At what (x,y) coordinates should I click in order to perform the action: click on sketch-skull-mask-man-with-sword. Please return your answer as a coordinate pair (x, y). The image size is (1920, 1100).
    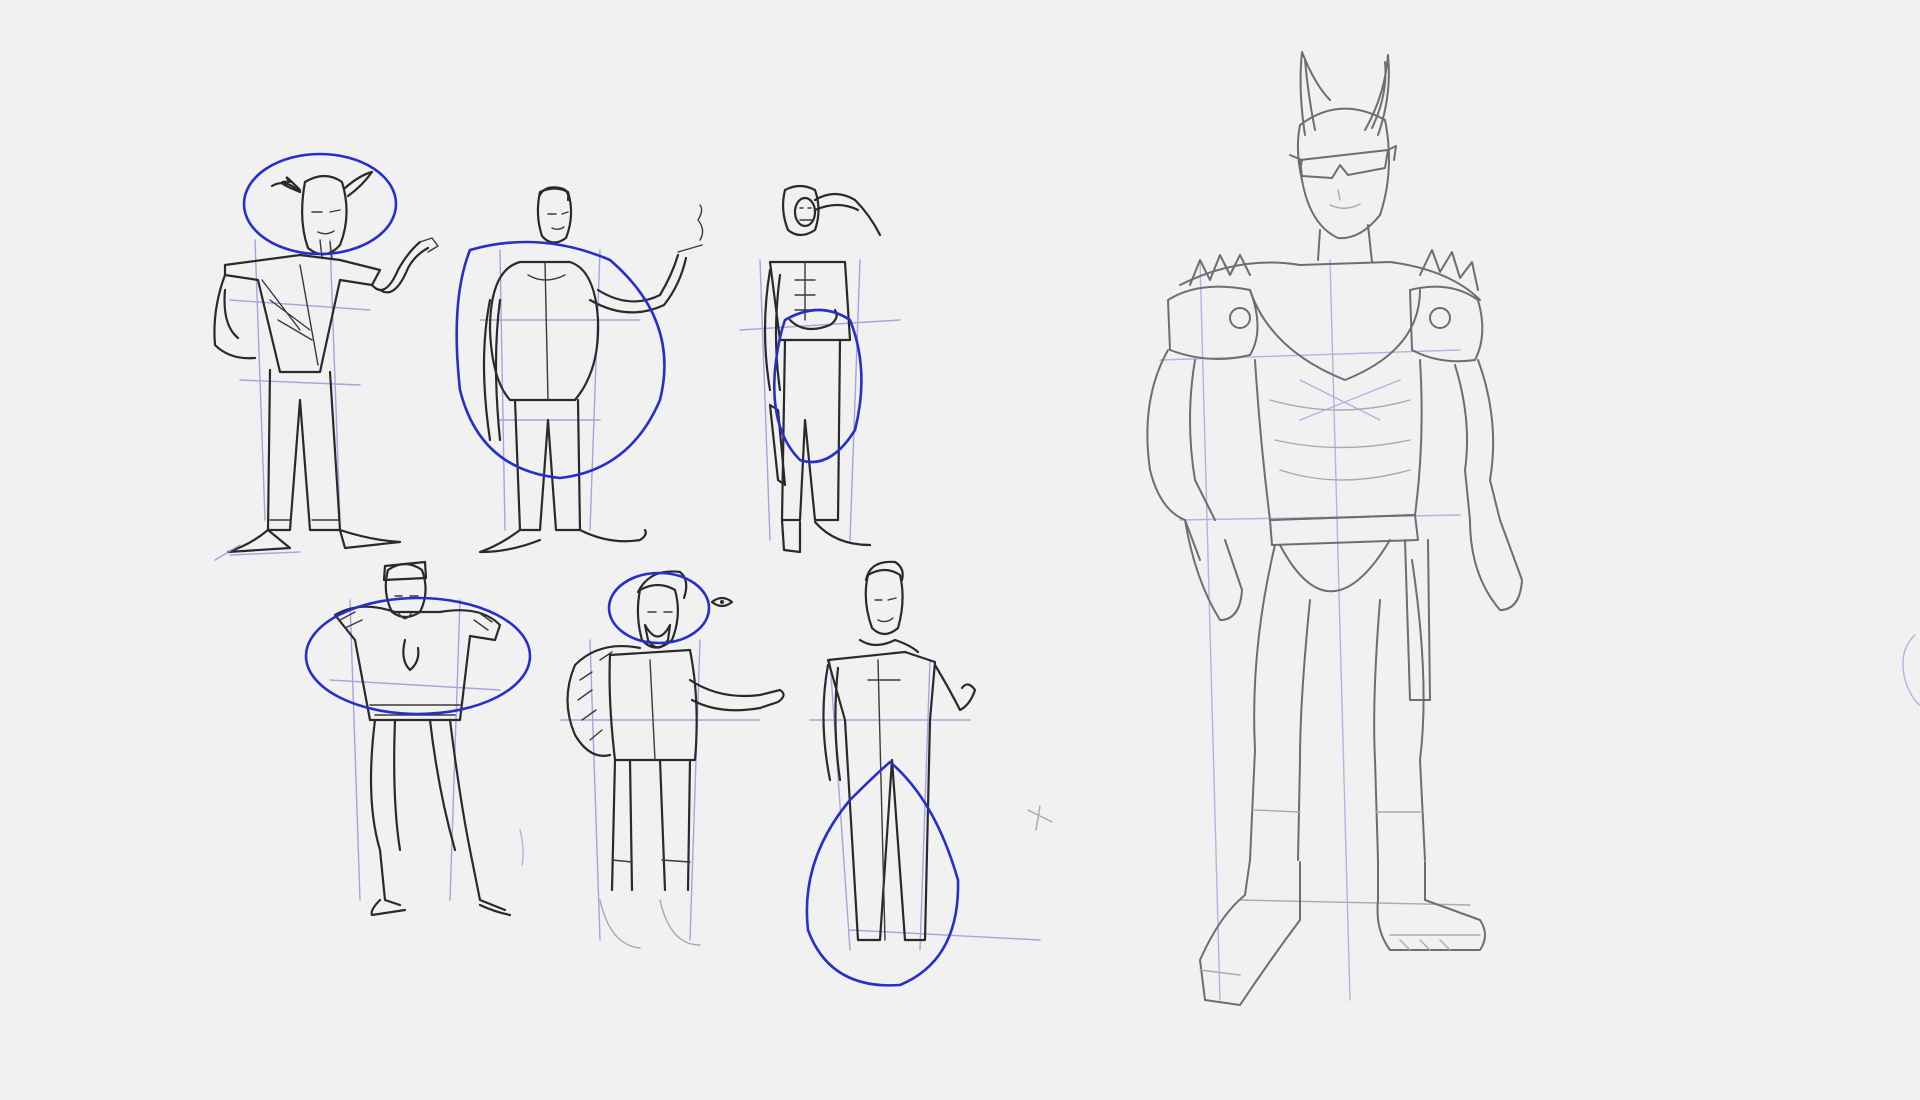
    Looking at the image, I should click on (820, 369).